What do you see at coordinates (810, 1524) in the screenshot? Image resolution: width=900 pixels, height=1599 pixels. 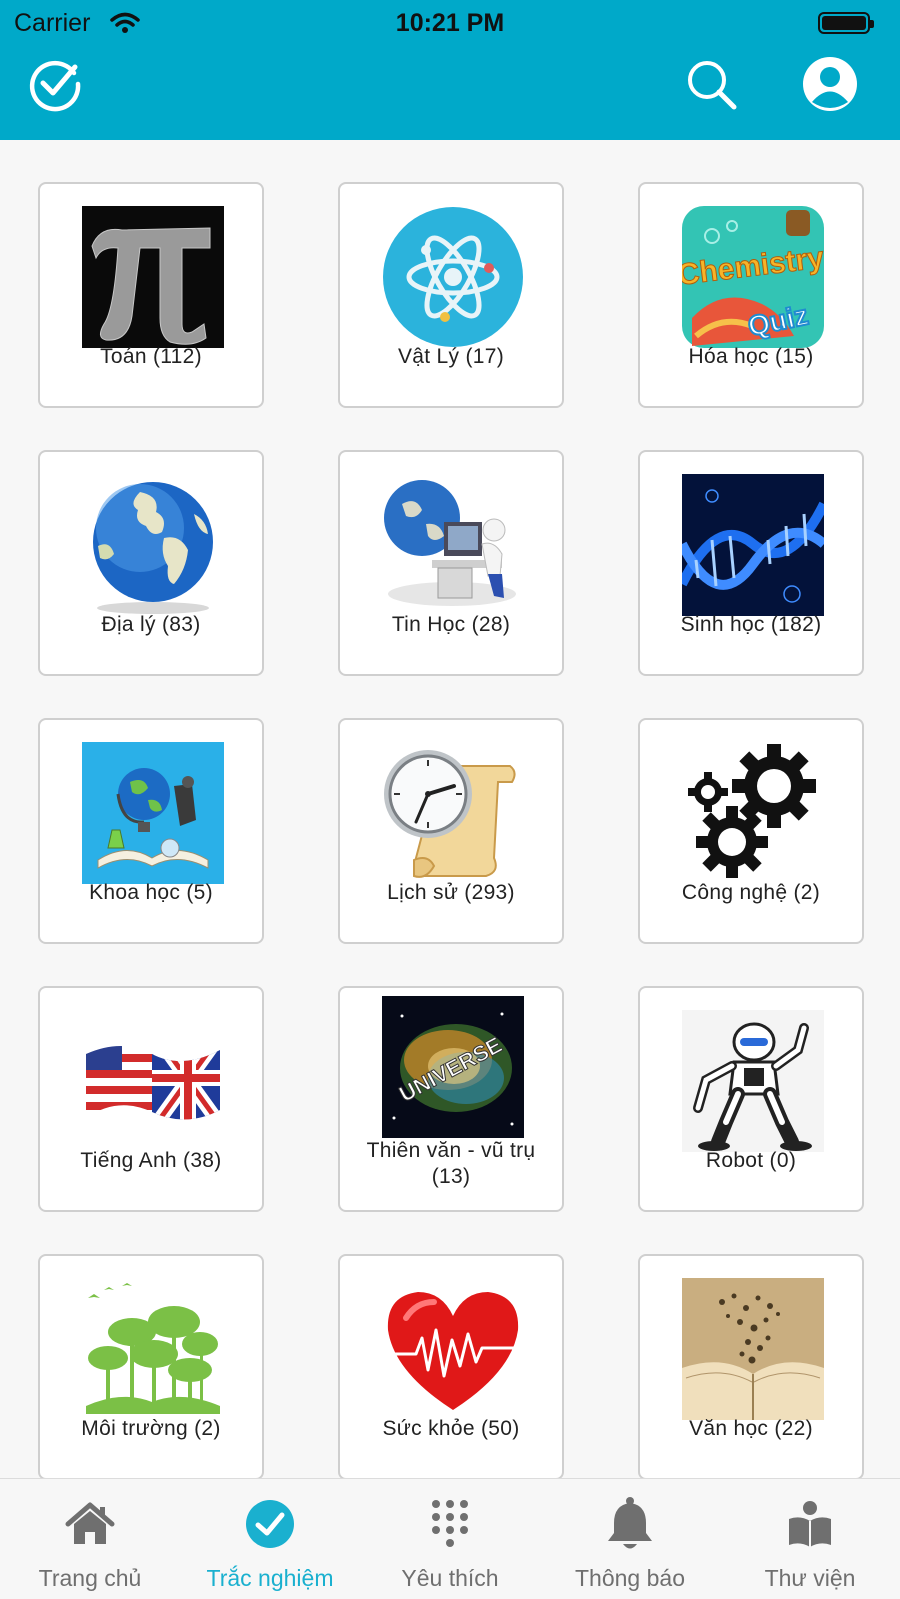 I see `library-icon` at bounding box center [810, 1524].